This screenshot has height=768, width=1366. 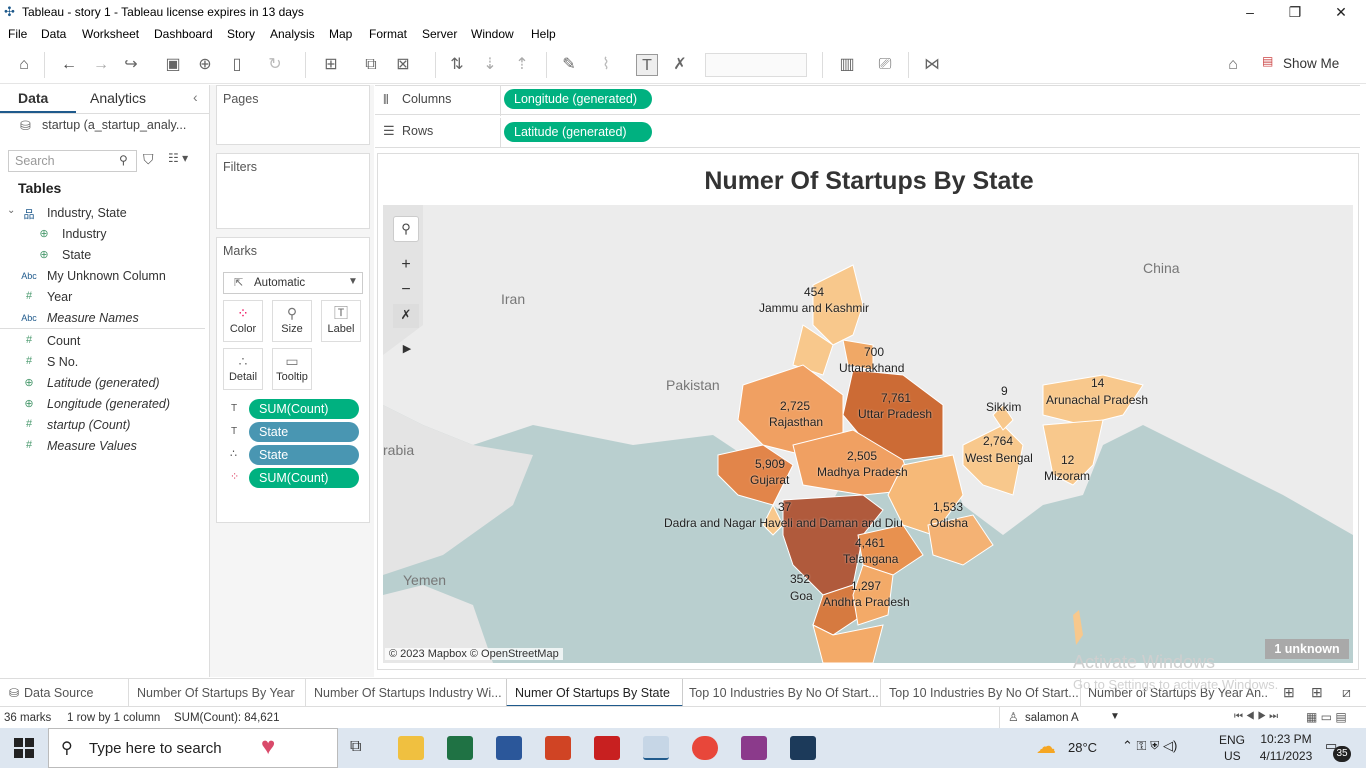 I want to click on refresh-icon: ↻, so click(x=275, y=65).